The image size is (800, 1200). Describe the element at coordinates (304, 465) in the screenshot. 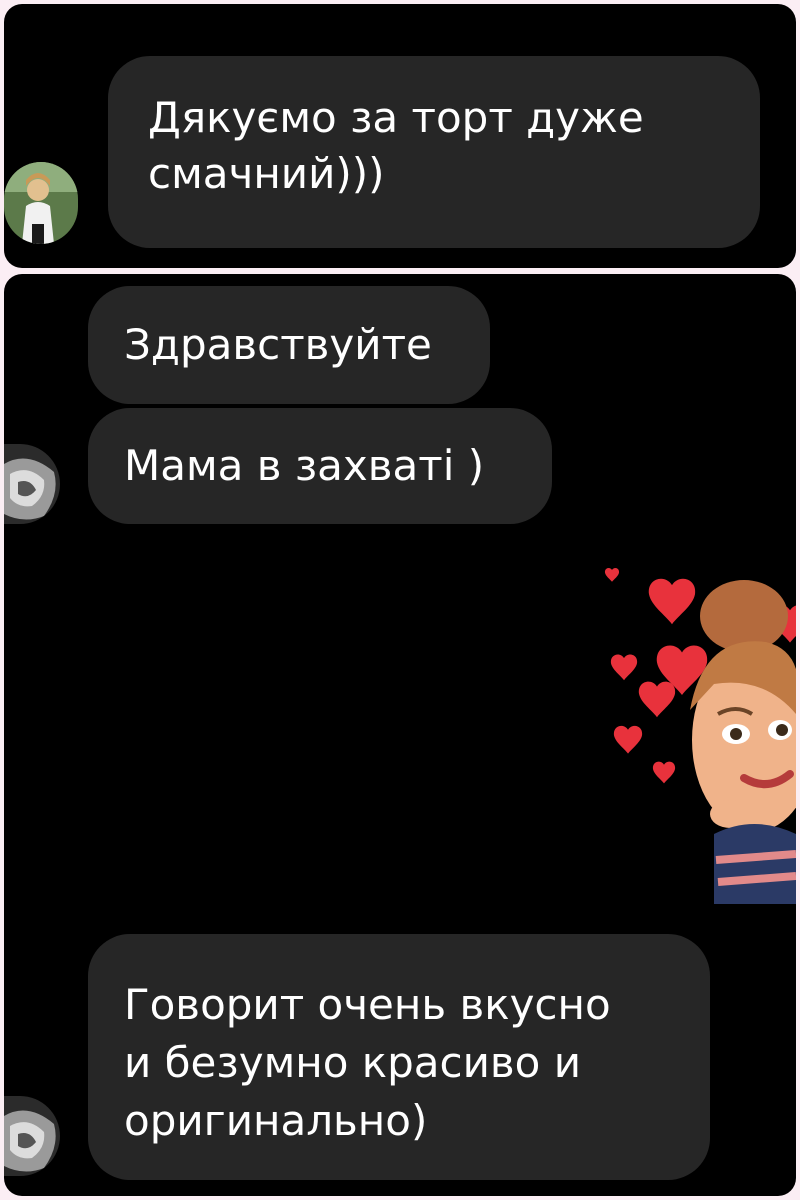

I see `message-text: Мама в захваті )` at that location.